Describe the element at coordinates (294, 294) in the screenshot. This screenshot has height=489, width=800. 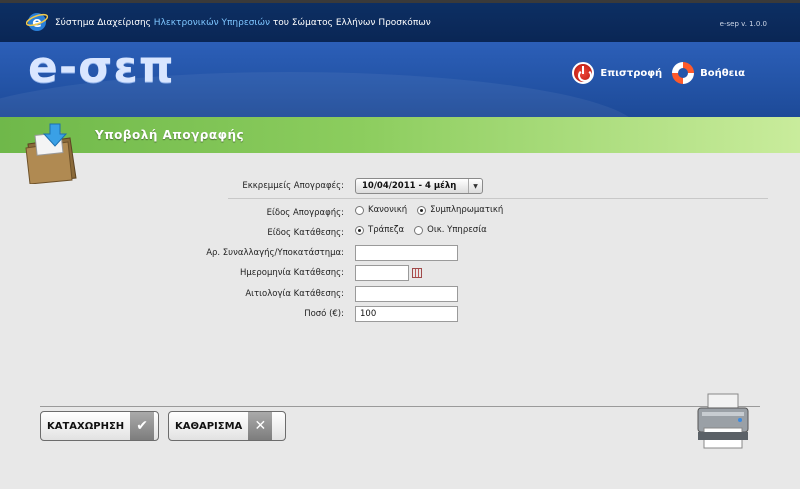
I see `reason-label: Αιτιολογία Κατάθεσης:` at that location.